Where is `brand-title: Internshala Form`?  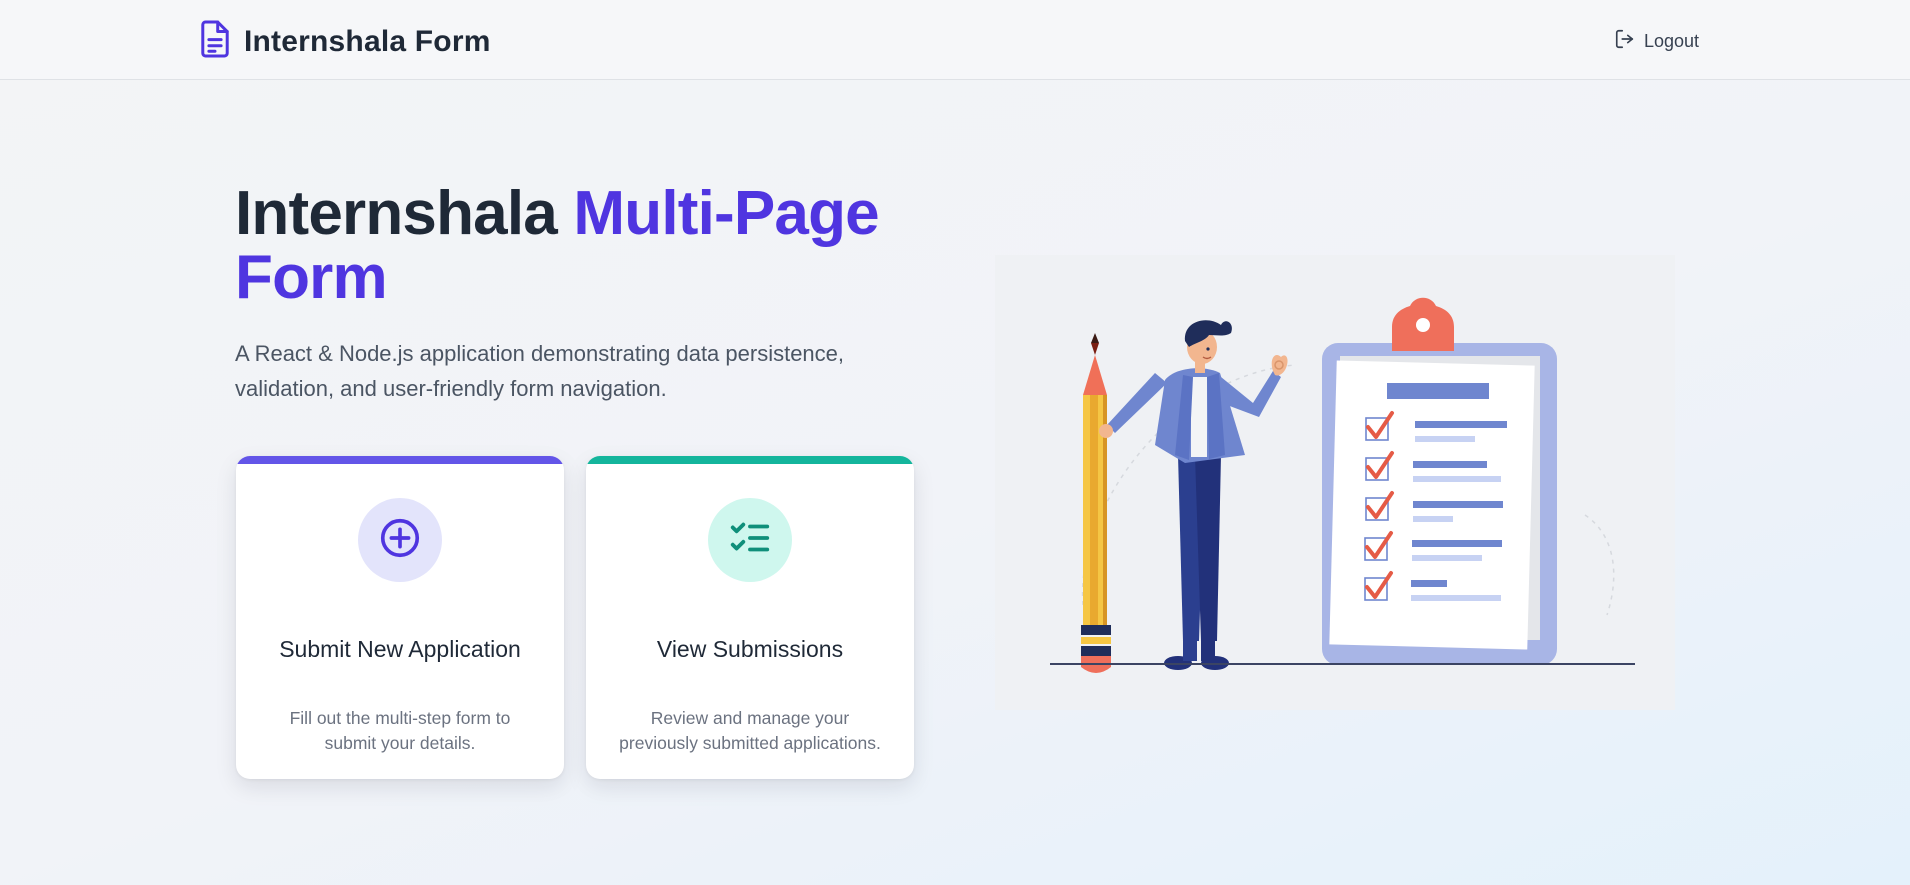 brand-title: Internshala Form is located at coordinates (367, 41).